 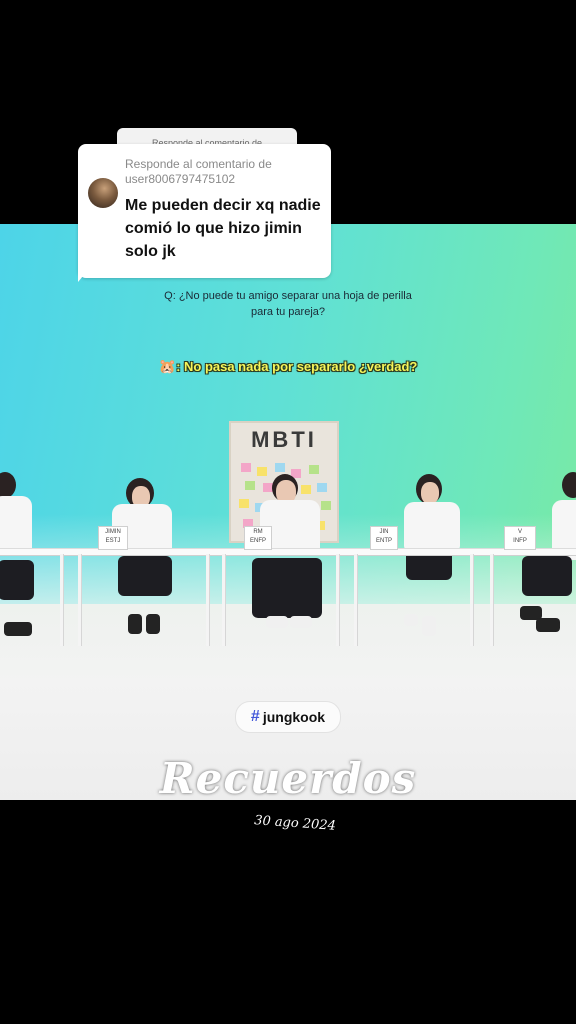 I want to click on recuerdos-date: 30 ago 2024, so click(x=295, y=823).